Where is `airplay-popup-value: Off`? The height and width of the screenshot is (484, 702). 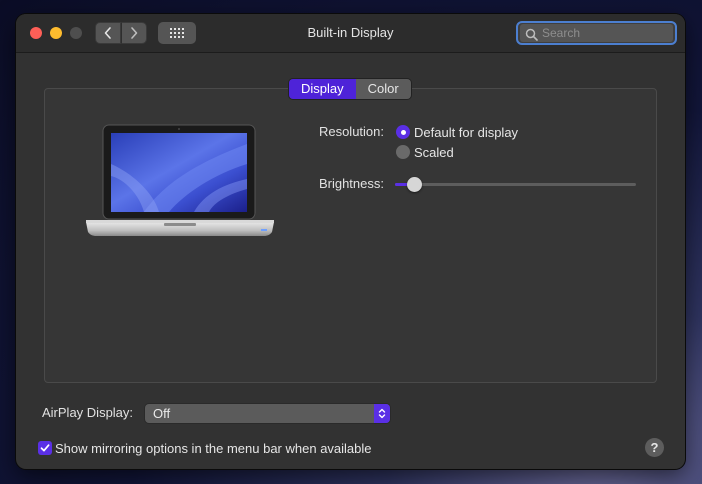 airplay-popup-value: Off is located at coordinates (162, 413).